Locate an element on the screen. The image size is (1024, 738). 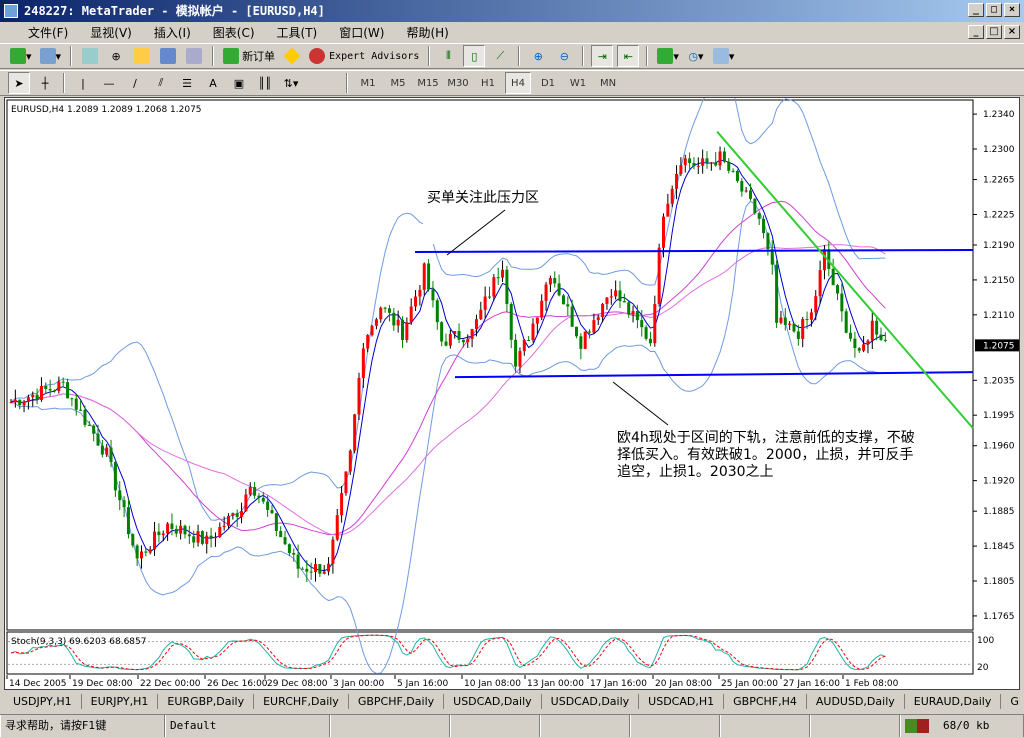
templates-button: ▾ is located at coordinates (724, 56).